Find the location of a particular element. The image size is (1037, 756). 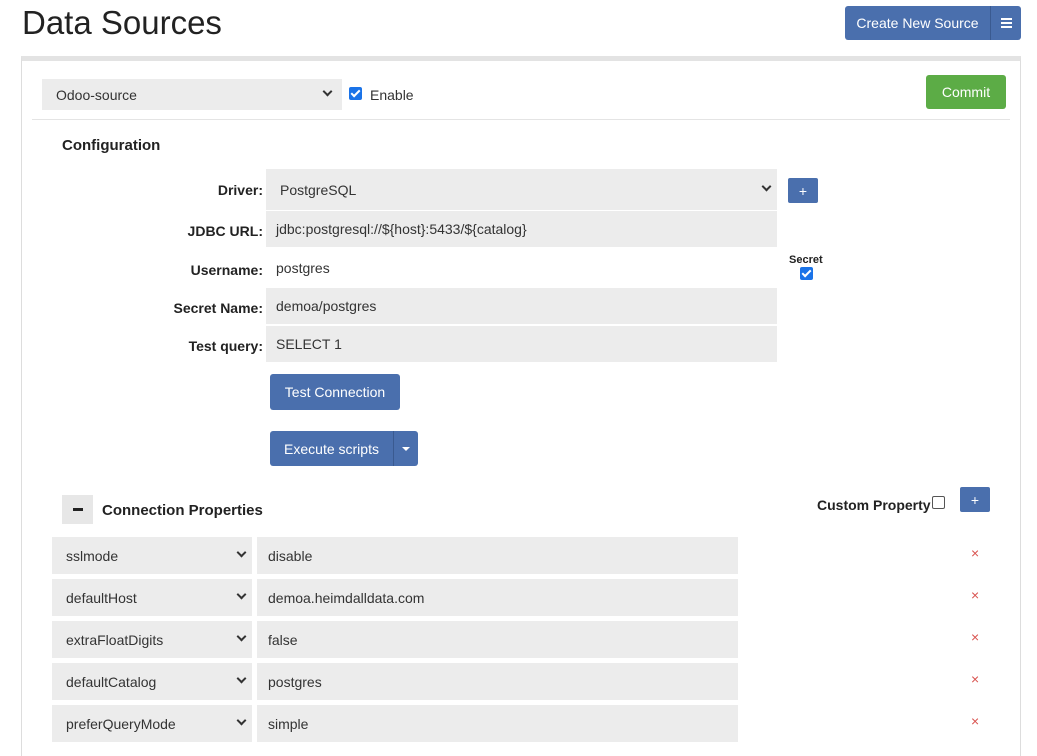

secret-label: Secret is located at coordinates (806, 260).